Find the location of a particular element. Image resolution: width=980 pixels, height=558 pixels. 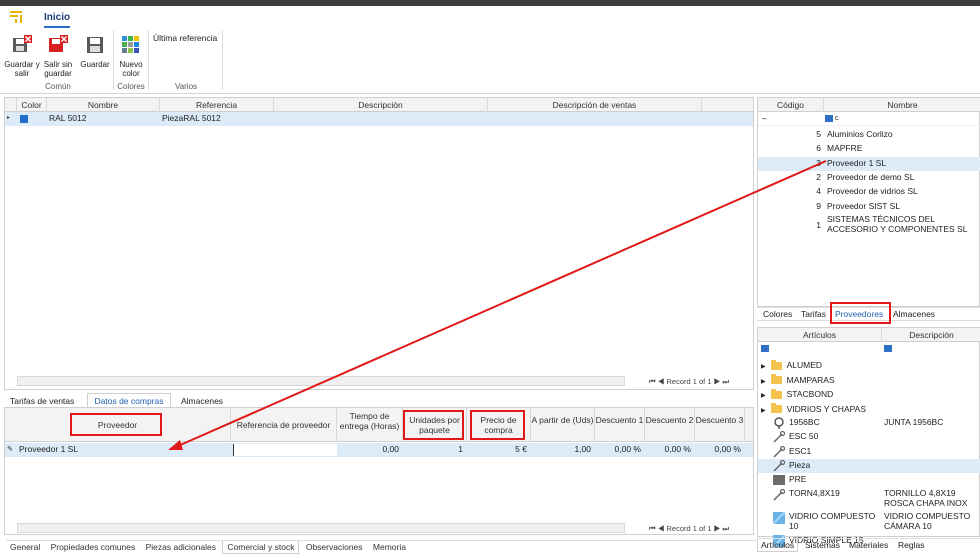

tab-memoria: Memoria is located at coordinates (389, 547).